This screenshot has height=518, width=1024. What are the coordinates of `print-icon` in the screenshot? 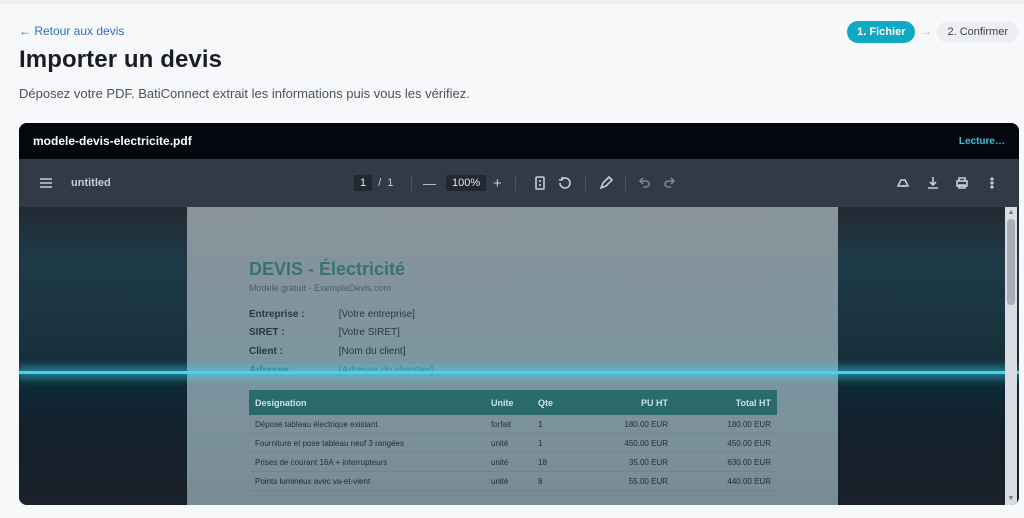 It's located at (962, 183).